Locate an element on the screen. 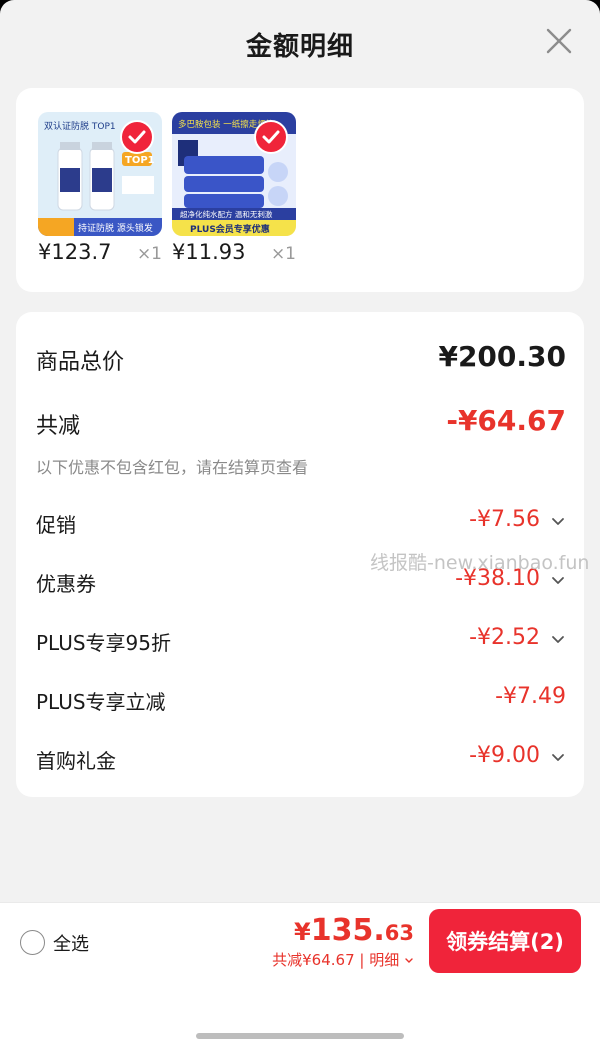 This screenshot has width=600, height=1047. reduce-summary-link: 共减¥64.67 | 明细 is located at coordinates (343, 959).